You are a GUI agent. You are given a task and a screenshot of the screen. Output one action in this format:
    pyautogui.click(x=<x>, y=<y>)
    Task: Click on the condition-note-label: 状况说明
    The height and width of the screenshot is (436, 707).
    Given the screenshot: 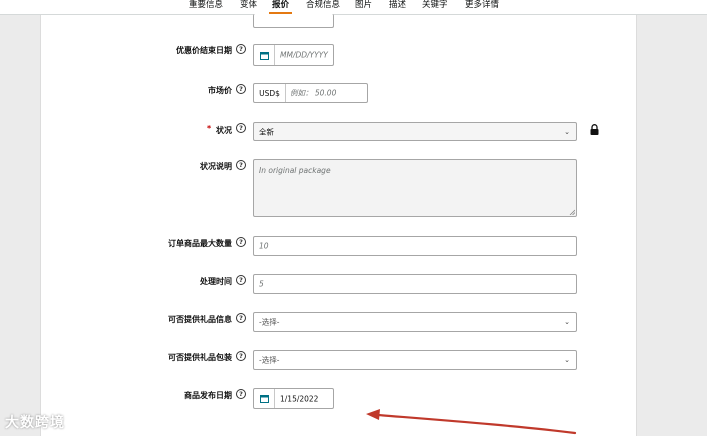 What is the action you would take?
    pyautogui.click(x=216, y=166)
    